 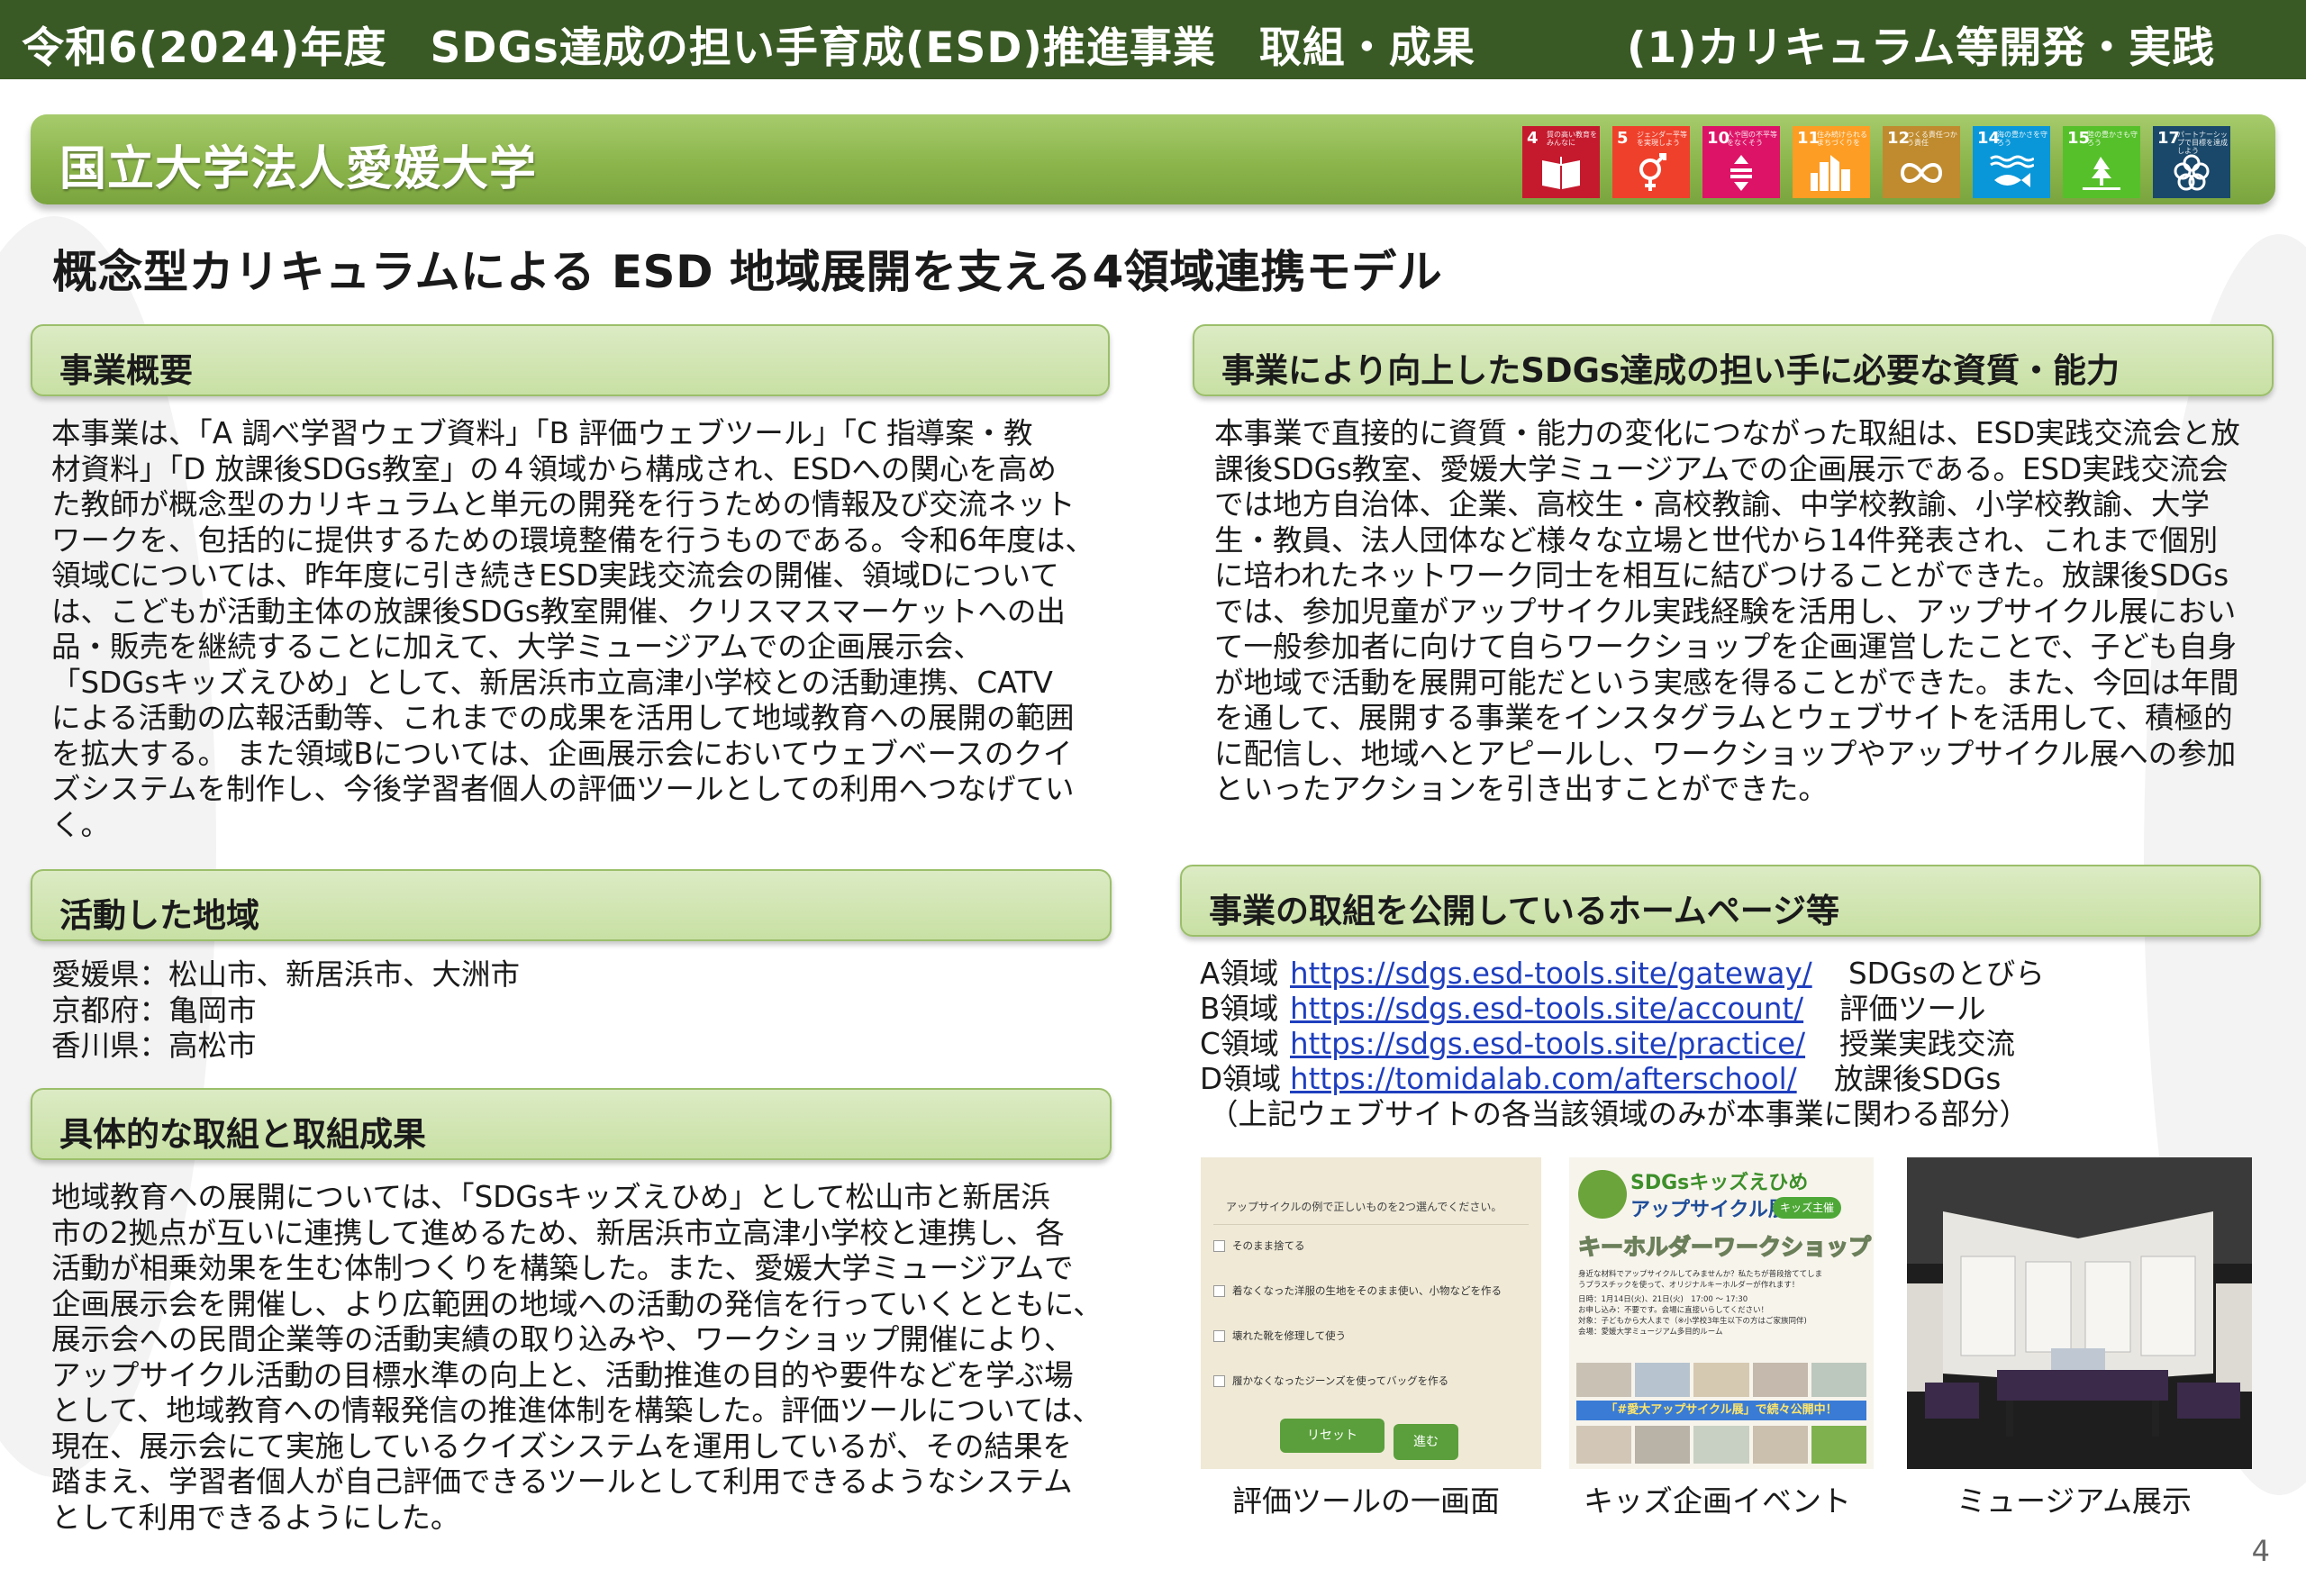 What do you see at coordinates (2191, 162) in the screenshot?
I see `sdg-goal-17-icon: 17 パートナーシップで目標を達成しよう` at bounding box center [2191, 162].